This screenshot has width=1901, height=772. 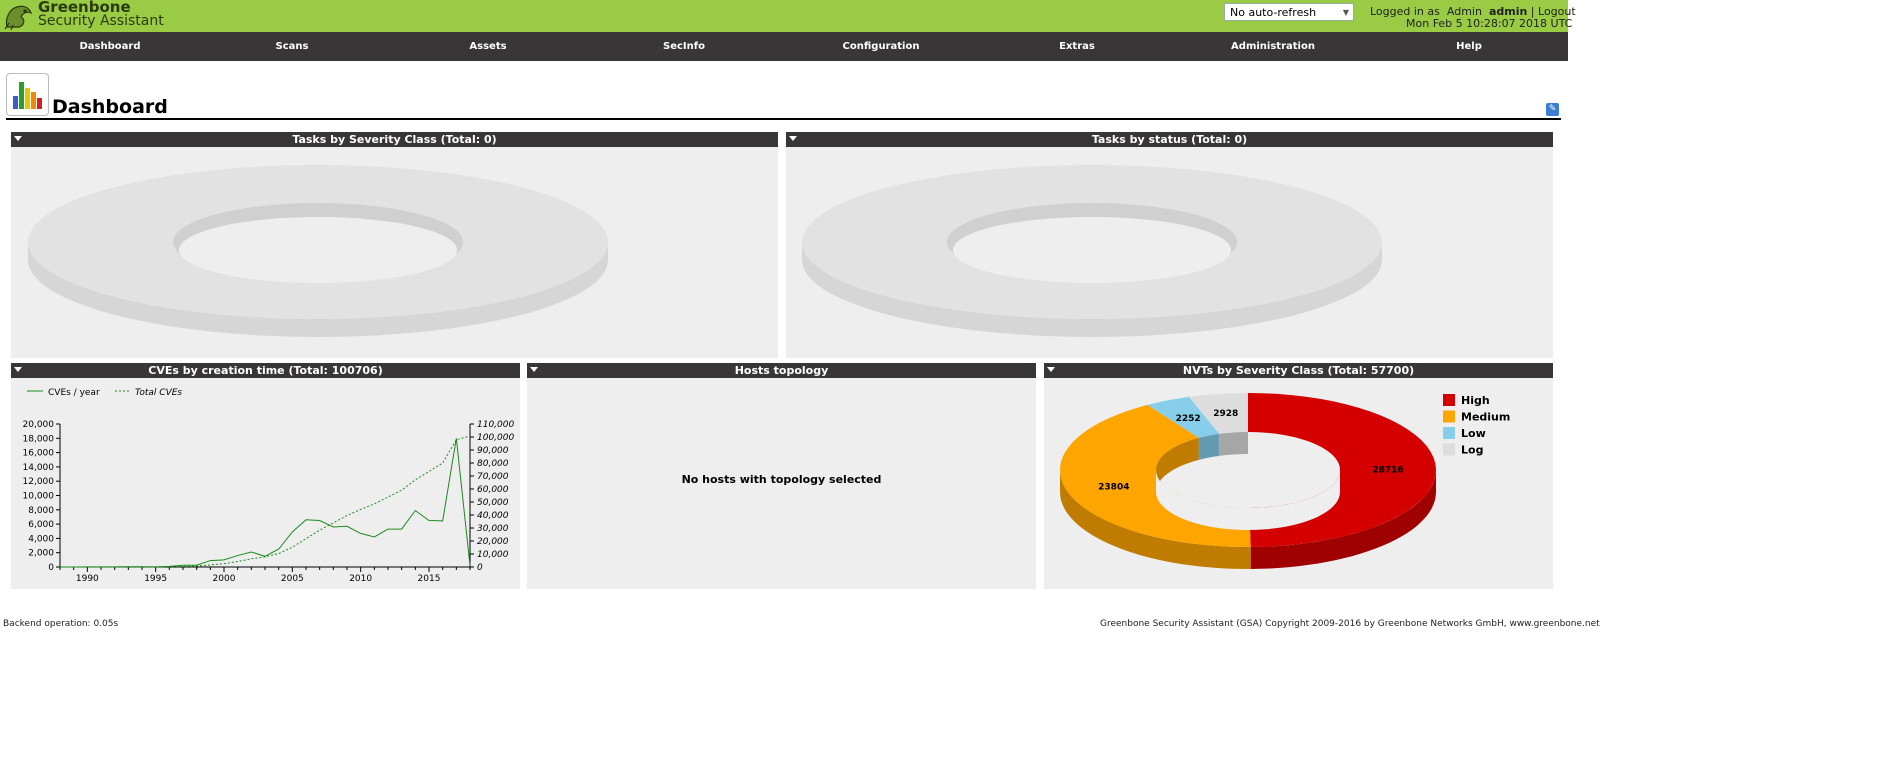 I want to click on x-tick-label: 1995, so click(x=155, y=579).